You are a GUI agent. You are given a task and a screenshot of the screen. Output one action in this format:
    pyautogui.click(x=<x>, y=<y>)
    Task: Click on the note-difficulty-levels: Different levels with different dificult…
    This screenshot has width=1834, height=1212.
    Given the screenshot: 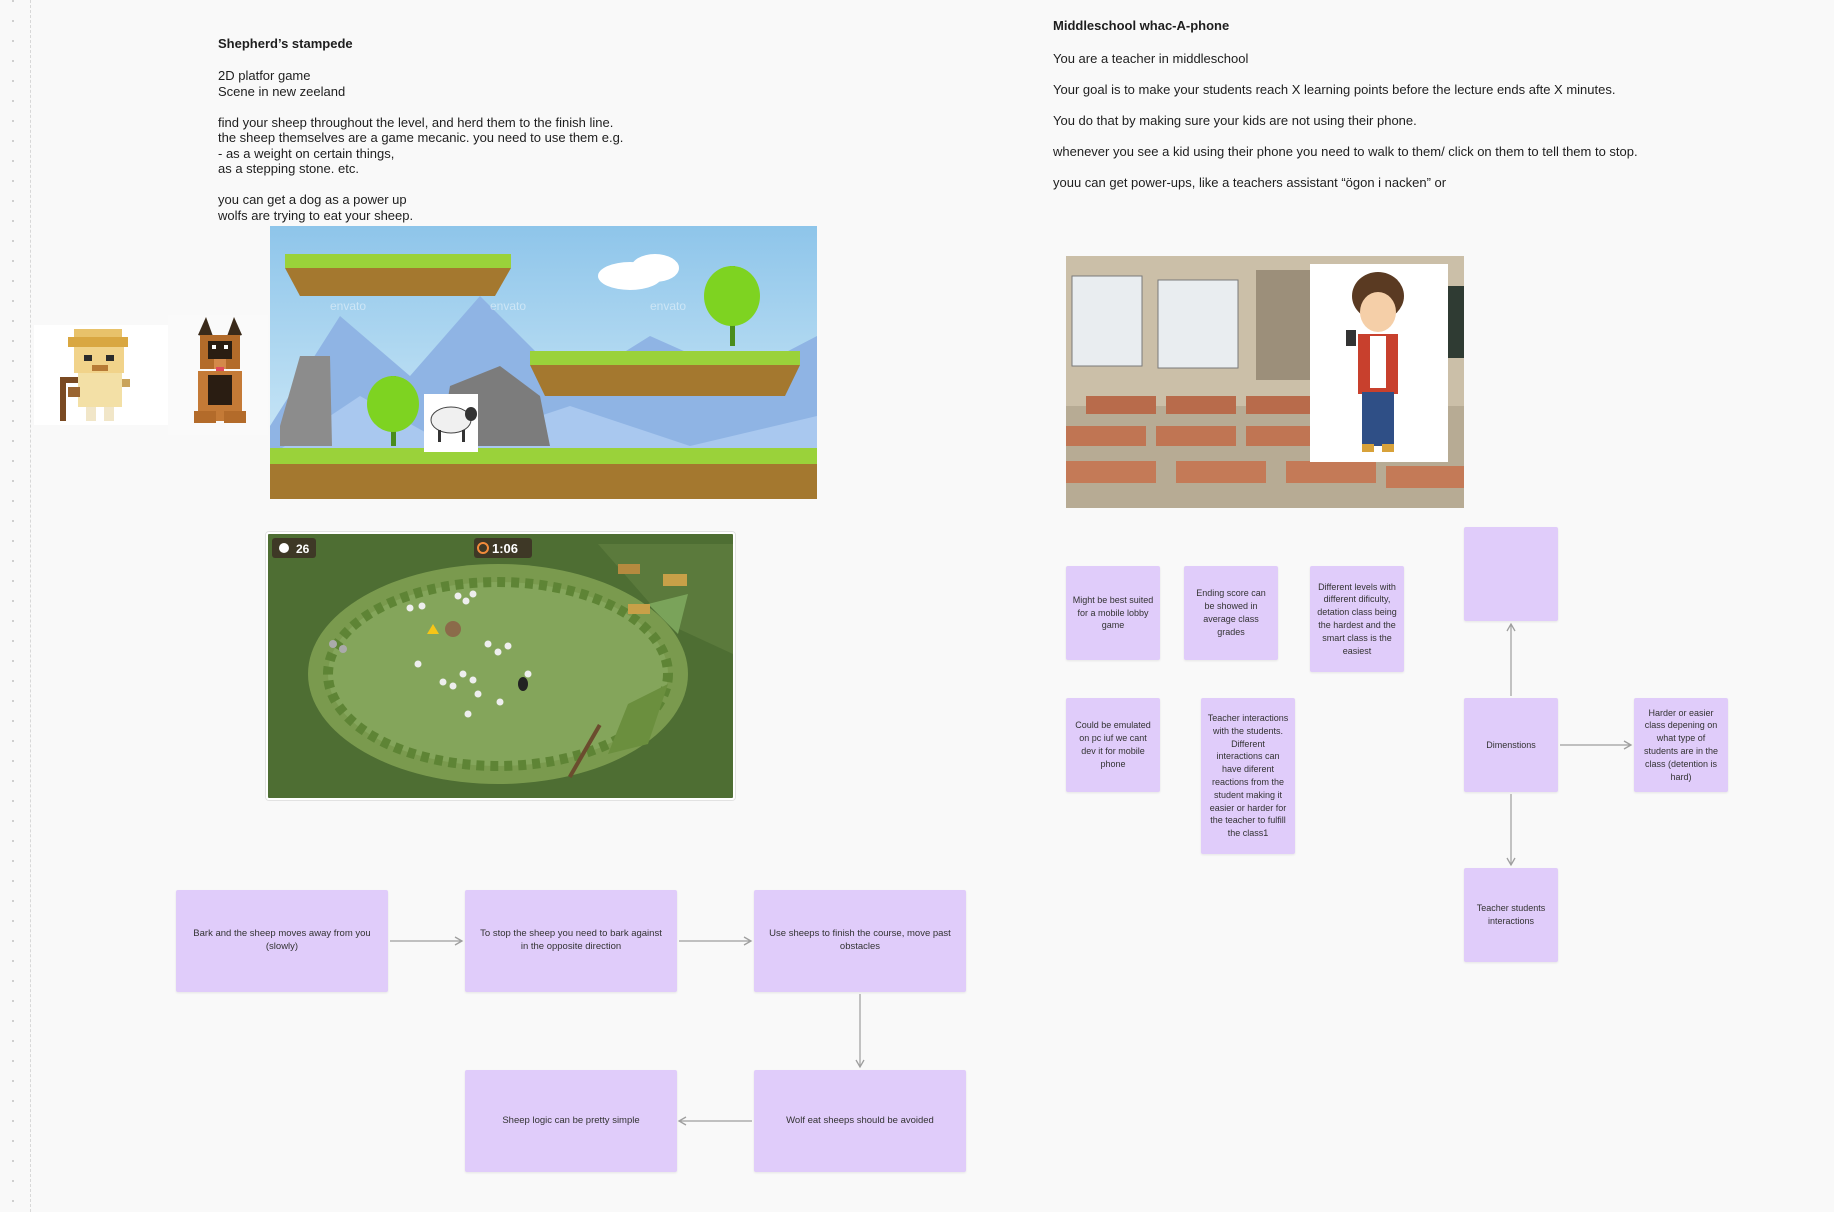 What is the action you would take?
    pyautogui.click(x=1357, y=619)
    